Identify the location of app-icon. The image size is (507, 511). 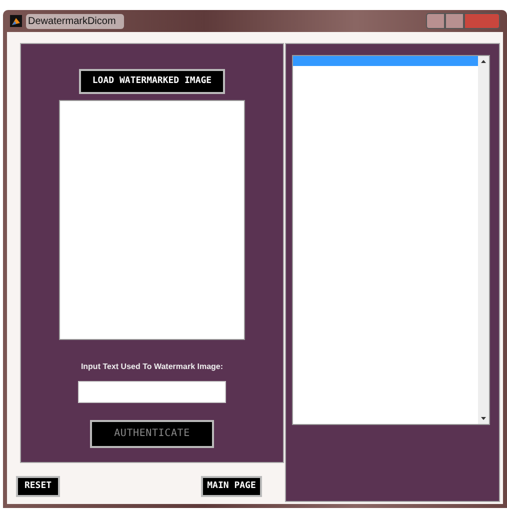
(16, 21).